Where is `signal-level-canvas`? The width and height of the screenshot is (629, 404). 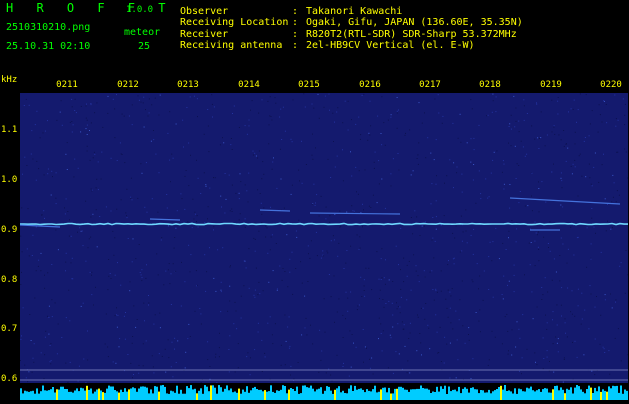
signal-level-canvas is located at coordinates (324, 391).